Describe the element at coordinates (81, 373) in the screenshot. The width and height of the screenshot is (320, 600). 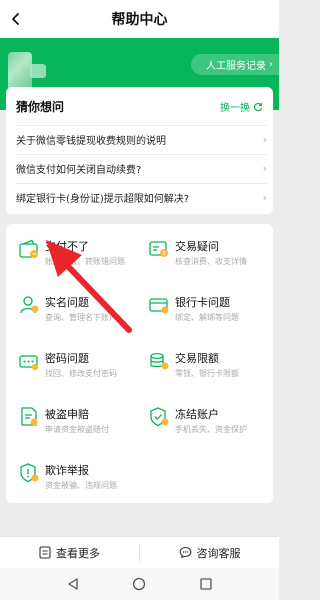
I see `category-subtitle: 找回、修改支付密码` at that location.